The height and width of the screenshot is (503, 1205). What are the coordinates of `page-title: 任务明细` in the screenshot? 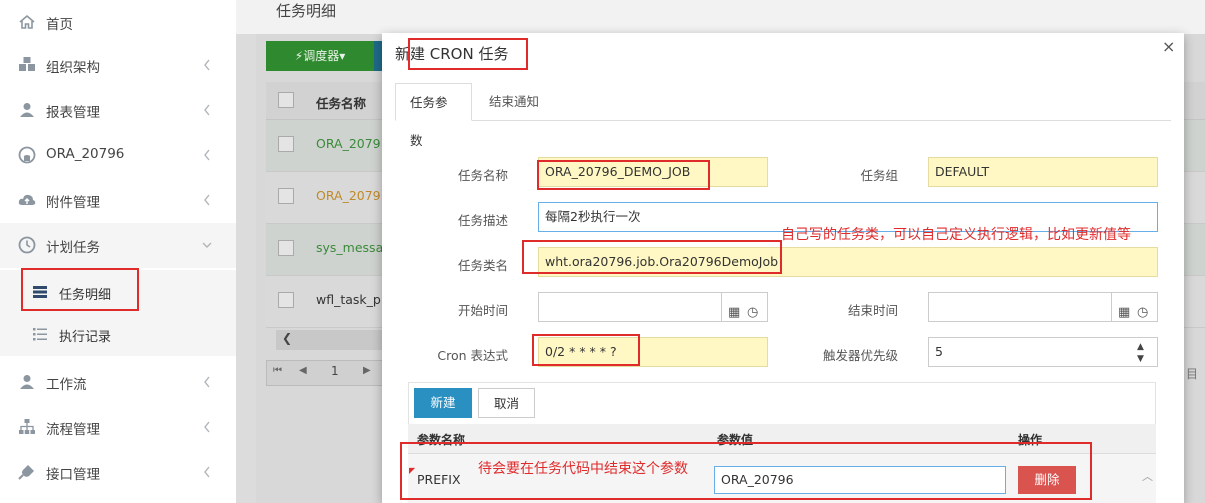 It's located at (306, 11).